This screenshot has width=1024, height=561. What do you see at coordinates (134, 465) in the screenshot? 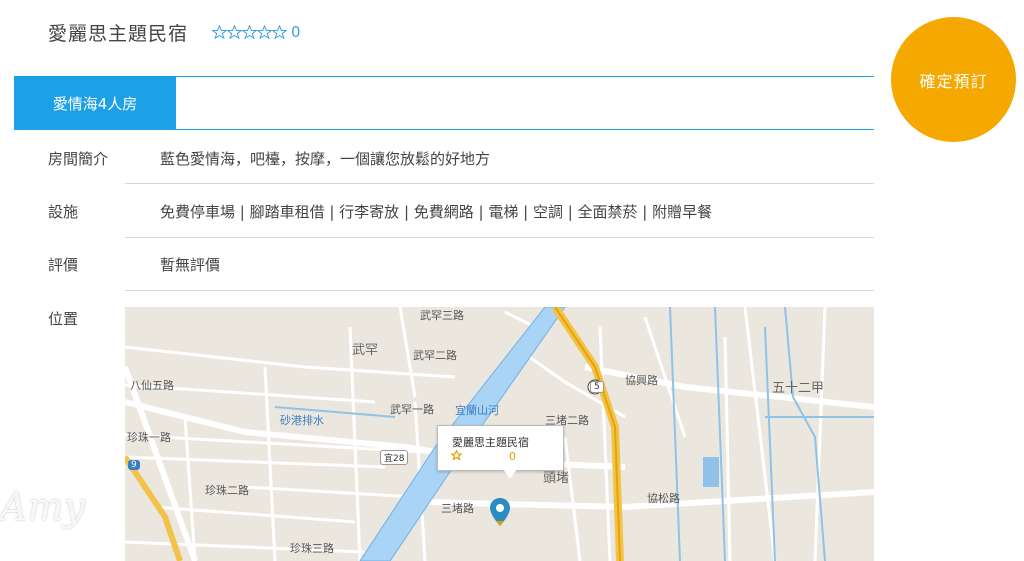
I see `route-shield: 9` at bounding box center [134, 465].